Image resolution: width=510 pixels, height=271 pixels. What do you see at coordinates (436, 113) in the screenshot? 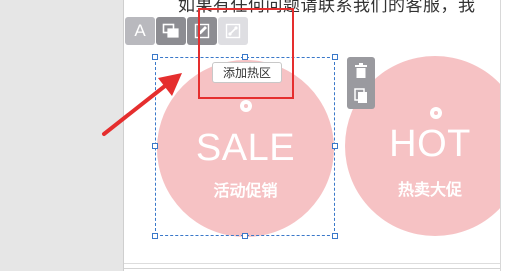
I see `circle-dot-icon` at bounding box center [436, 113].